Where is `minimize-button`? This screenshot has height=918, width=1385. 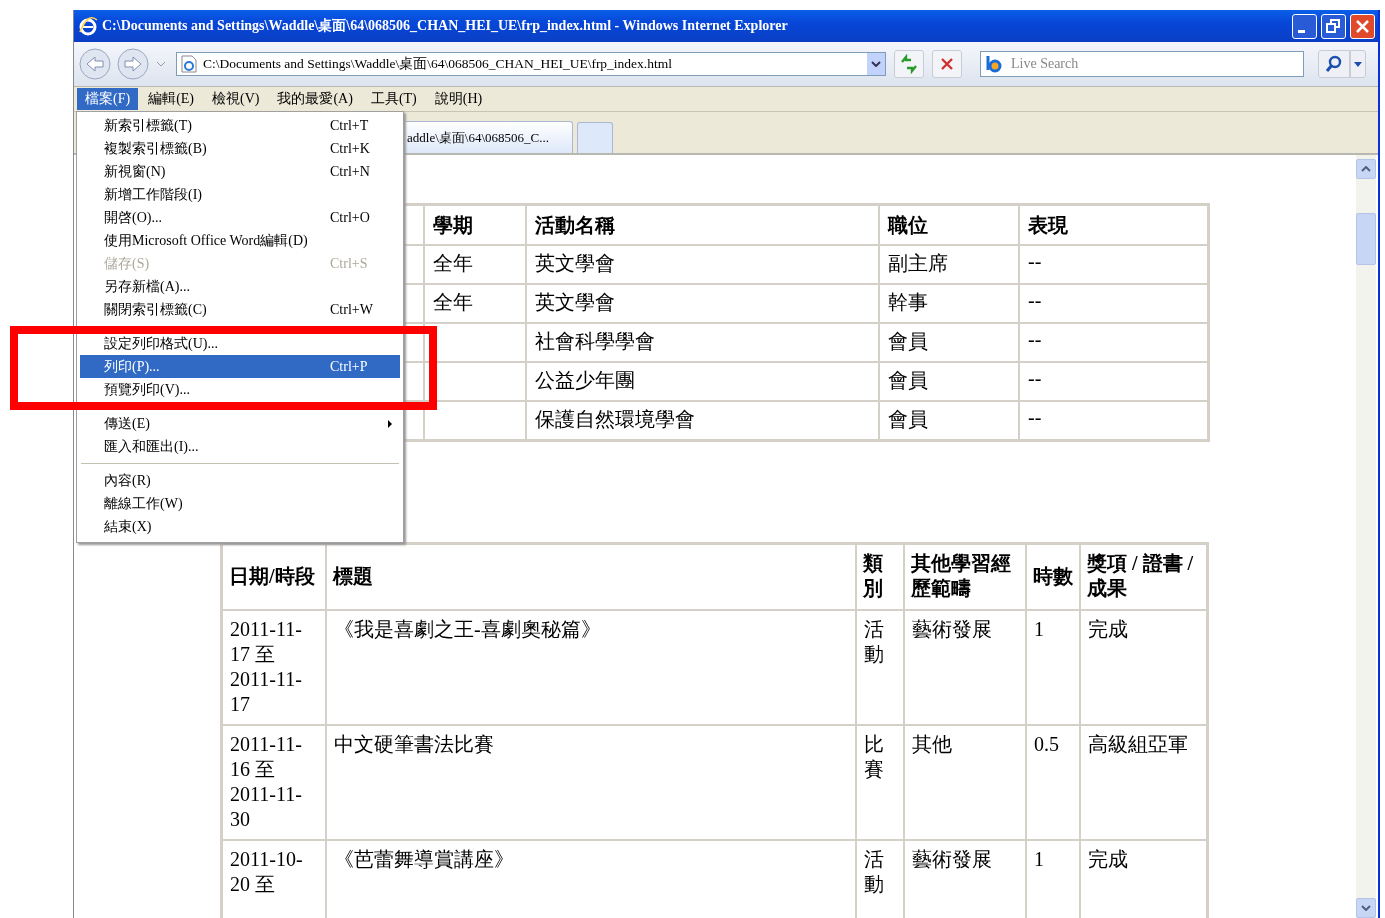
minimize-button is located at coordinates (1304, 26).